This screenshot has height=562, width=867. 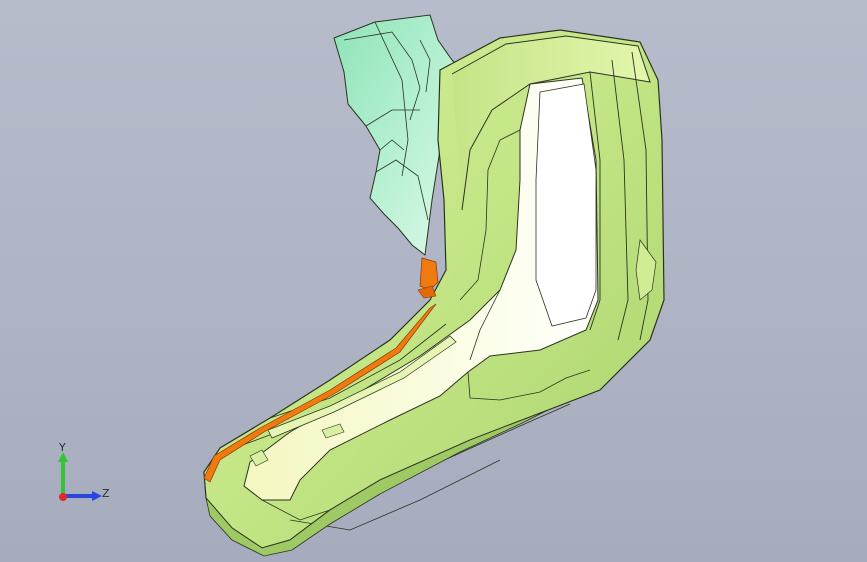 I want to click on x-axis-dot, so click(x=63, y=497).